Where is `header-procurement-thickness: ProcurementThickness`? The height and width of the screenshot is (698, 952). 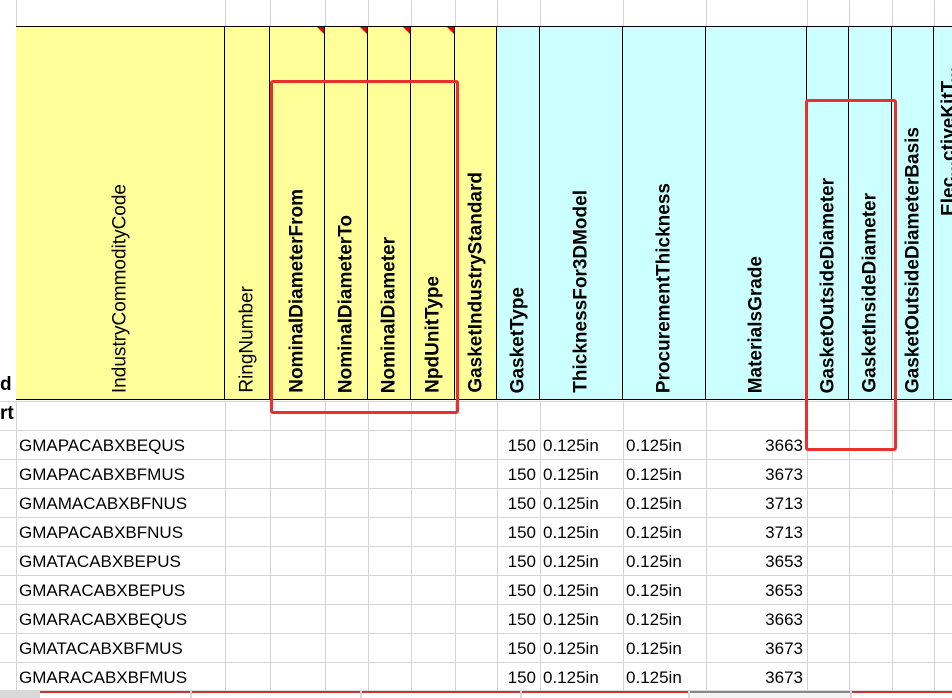 header-procurement-thickness: ProcurementThickness is located at coordinates (664, 213).